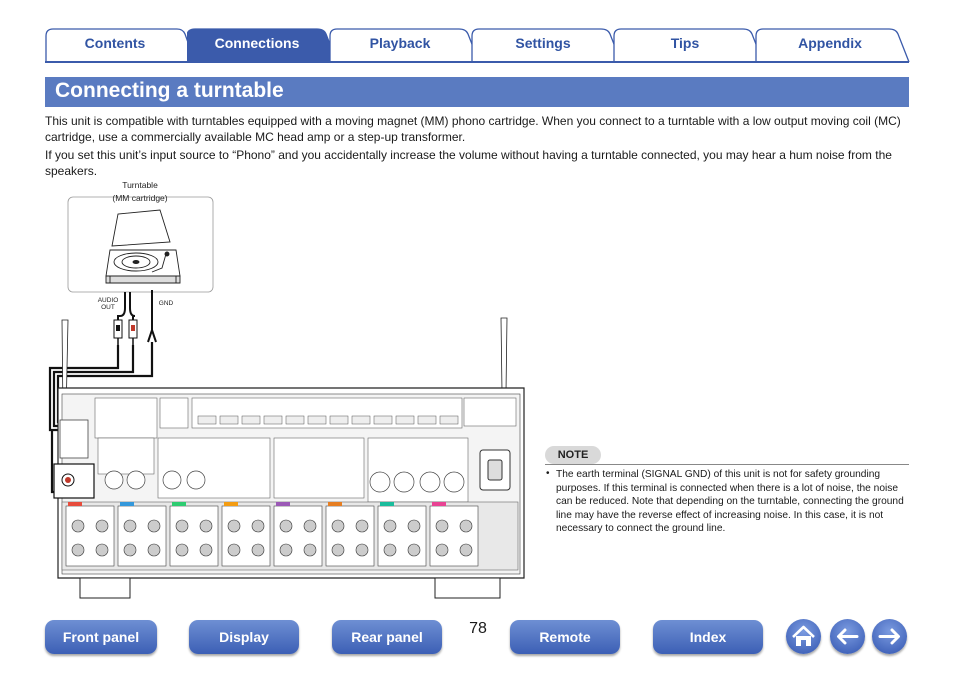 The width and height of the screenshot is (954, 673). What do you see at coordinates (115, 43) in the screenshot?
I see `tab-label: Contents` at bounding box center [115, 43].